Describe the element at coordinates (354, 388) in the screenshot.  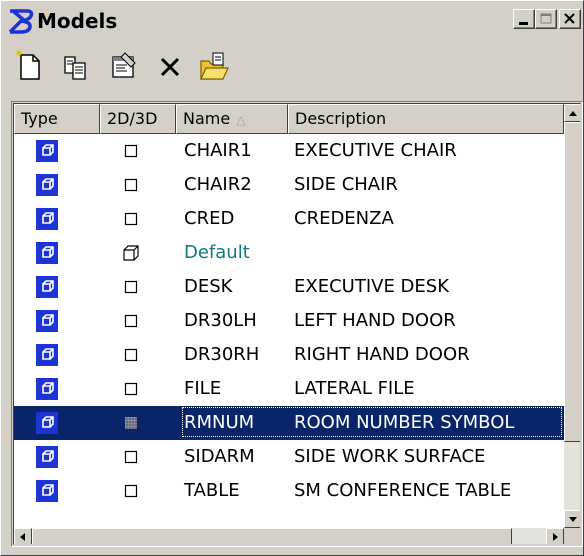
I see `model-description: LATERAL FILE` at that location.